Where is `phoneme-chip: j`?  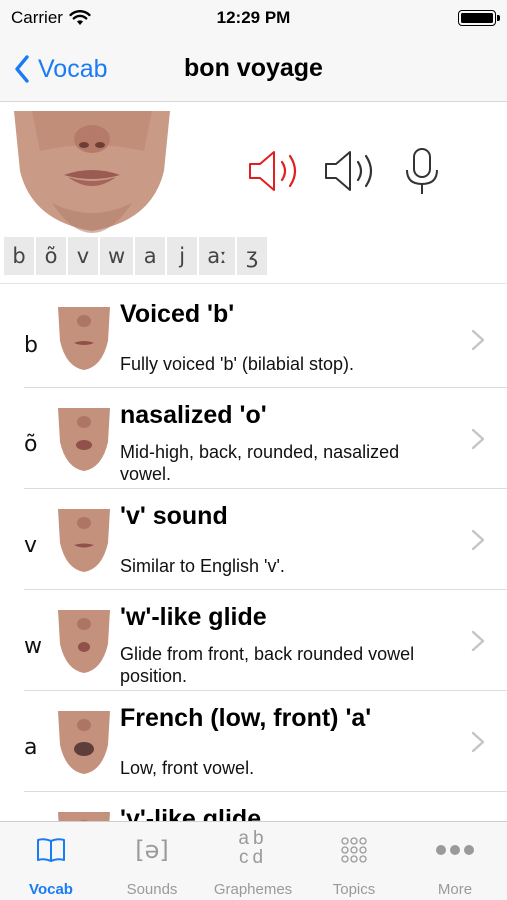 phoneme-chip: j is located at coordinates (182, 256).